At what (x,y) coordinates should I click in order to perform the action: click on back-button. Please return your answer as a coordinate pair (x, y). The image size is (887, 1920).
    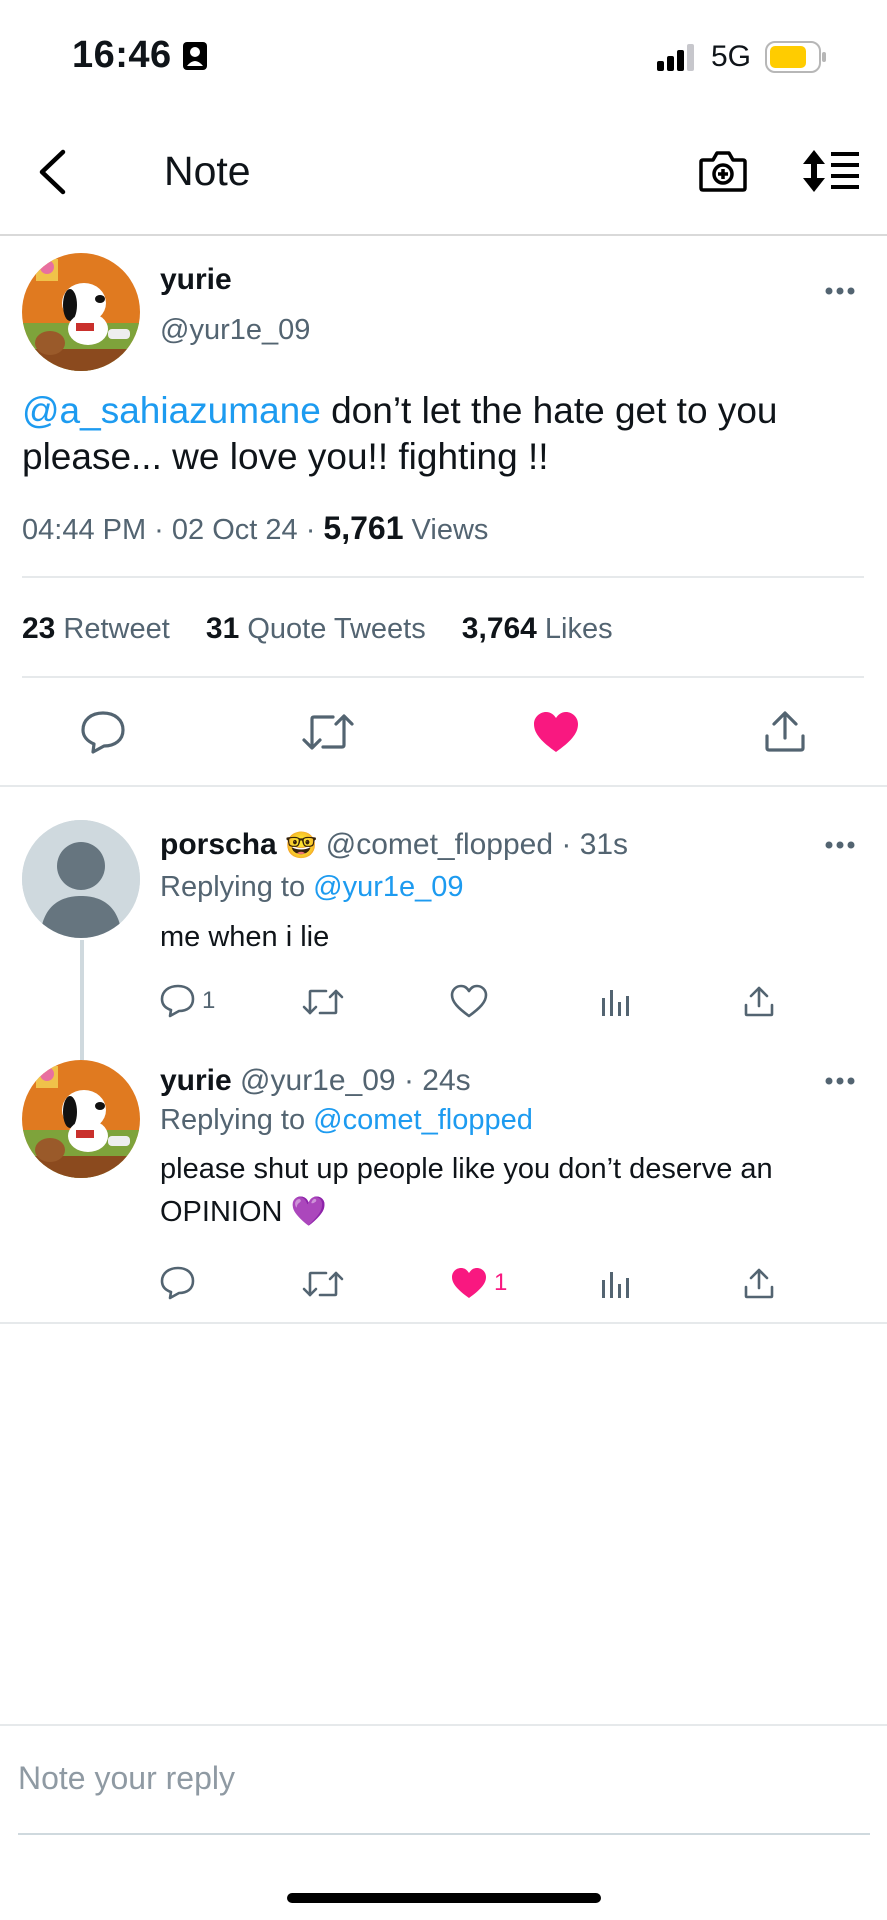
    Looking at the image, I should click on (52, 172).